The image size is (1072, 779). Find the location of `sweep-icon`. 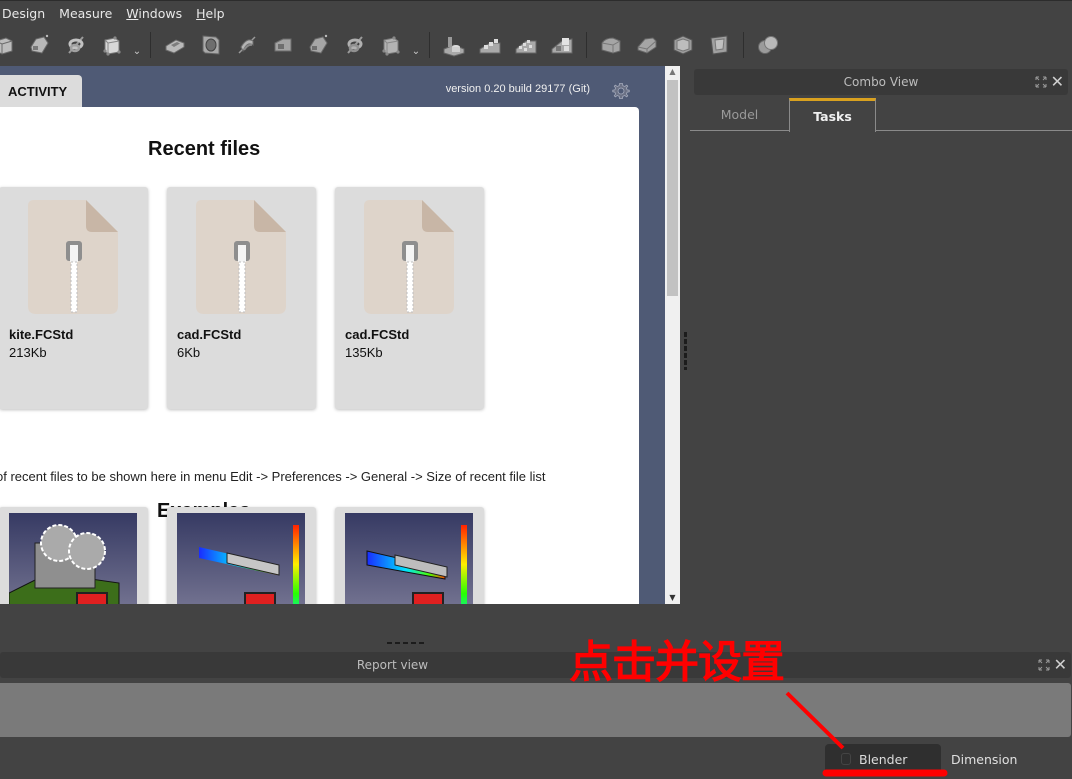

sweep-icon is located at coordinates (76, 45).